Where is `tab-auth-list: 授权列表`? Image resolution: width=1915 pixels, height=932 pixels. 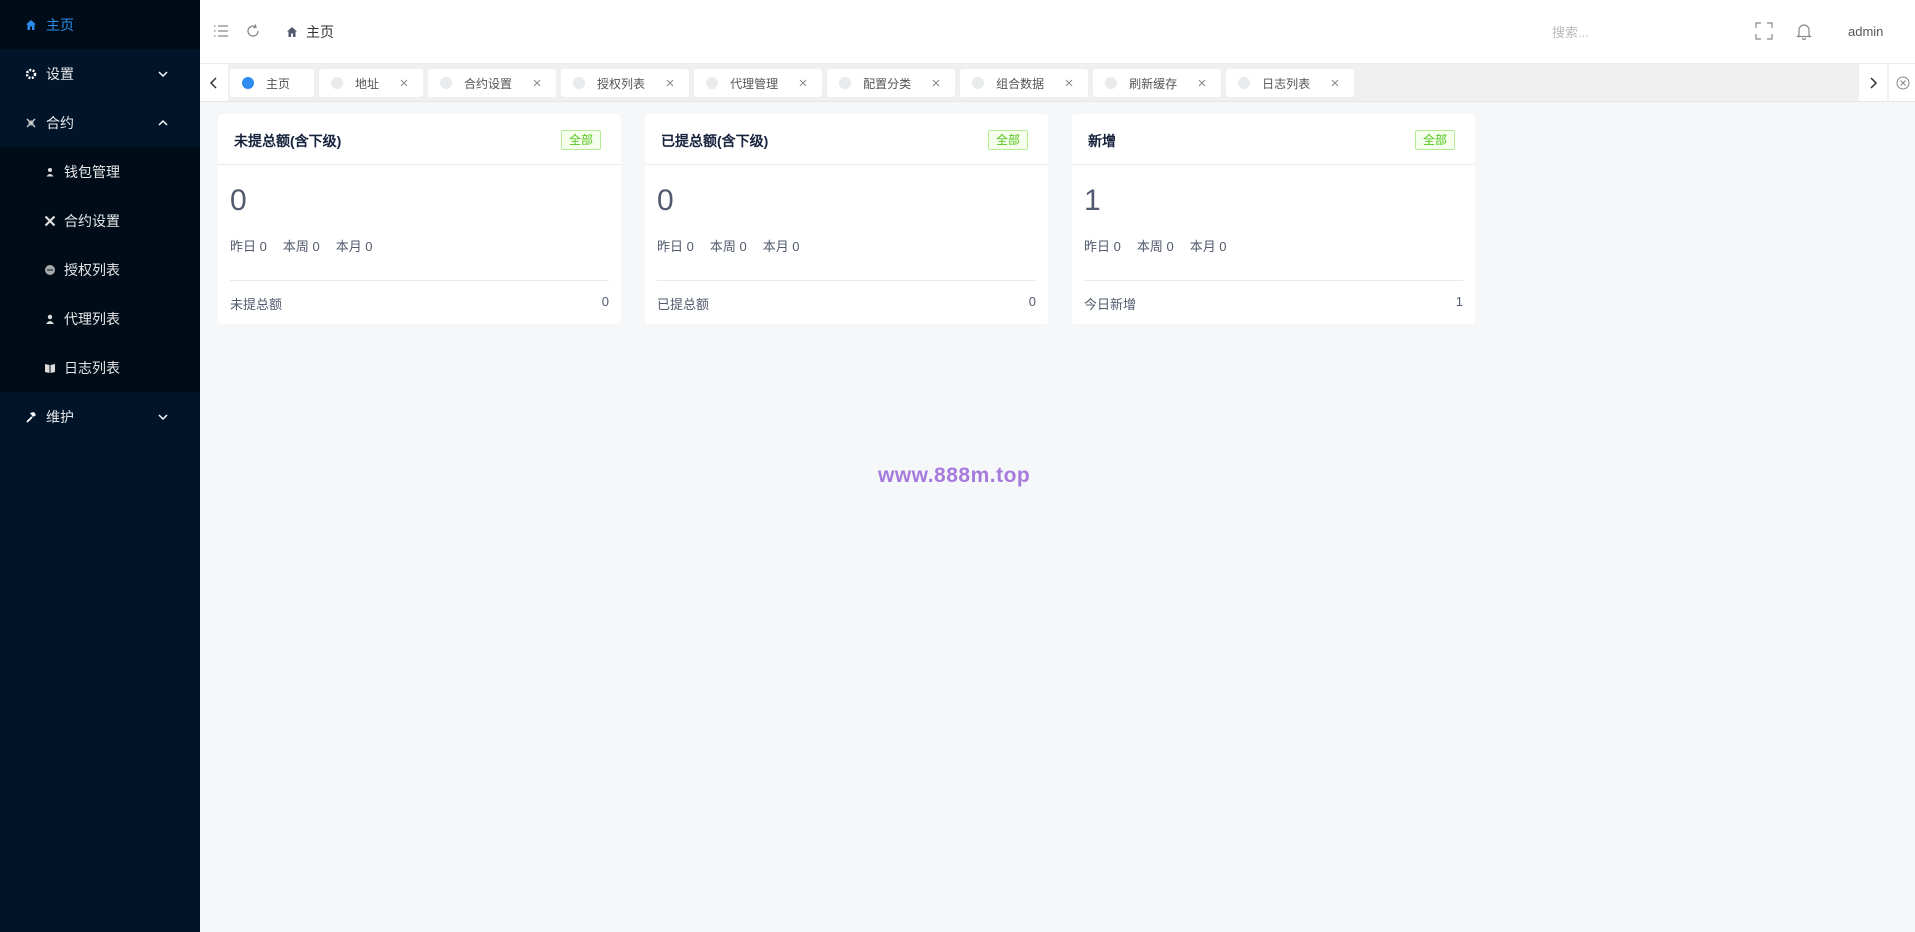 tab-auth-list: 授权列表 is located at coordinates (625, 83).